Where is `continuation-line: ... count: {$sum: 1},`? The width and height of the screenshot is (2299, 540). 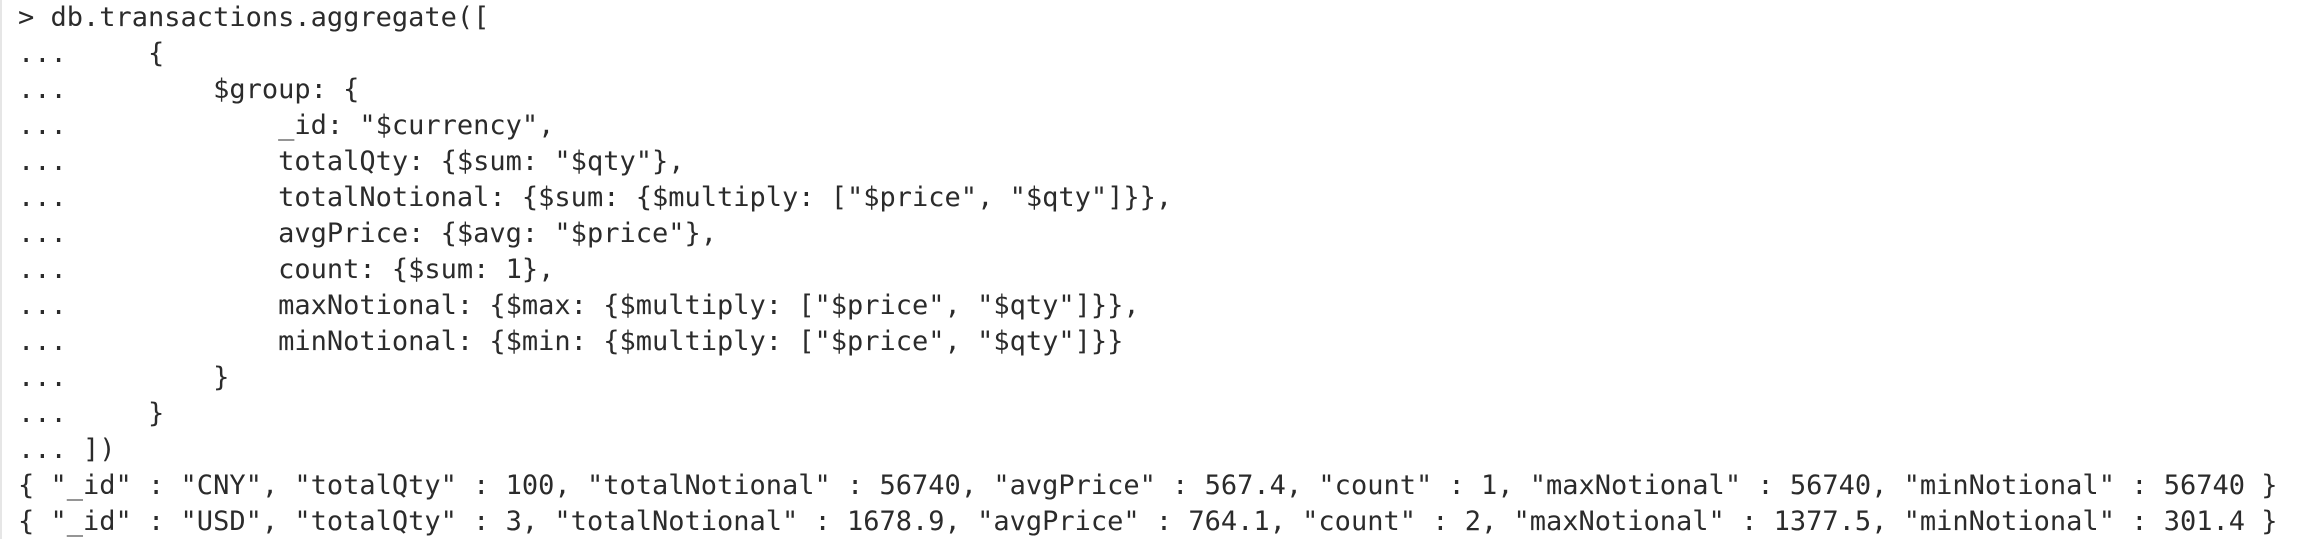 continuation-line: ... count: {$sum: 1}, is located at coordinates (286, 269).